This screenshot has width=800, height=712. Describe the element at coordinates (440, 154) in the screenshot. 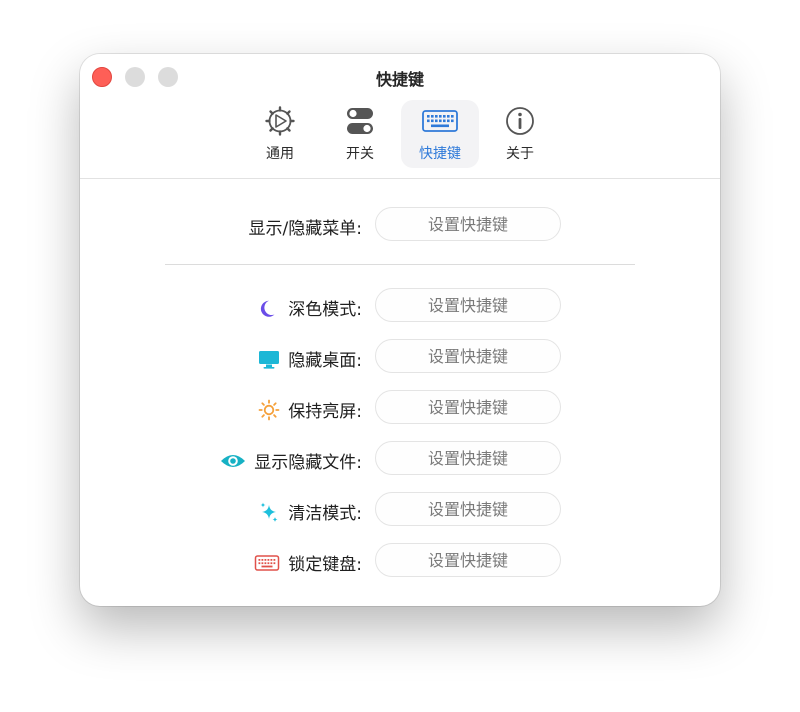

I see `tab-label: 快捷键` at that location.